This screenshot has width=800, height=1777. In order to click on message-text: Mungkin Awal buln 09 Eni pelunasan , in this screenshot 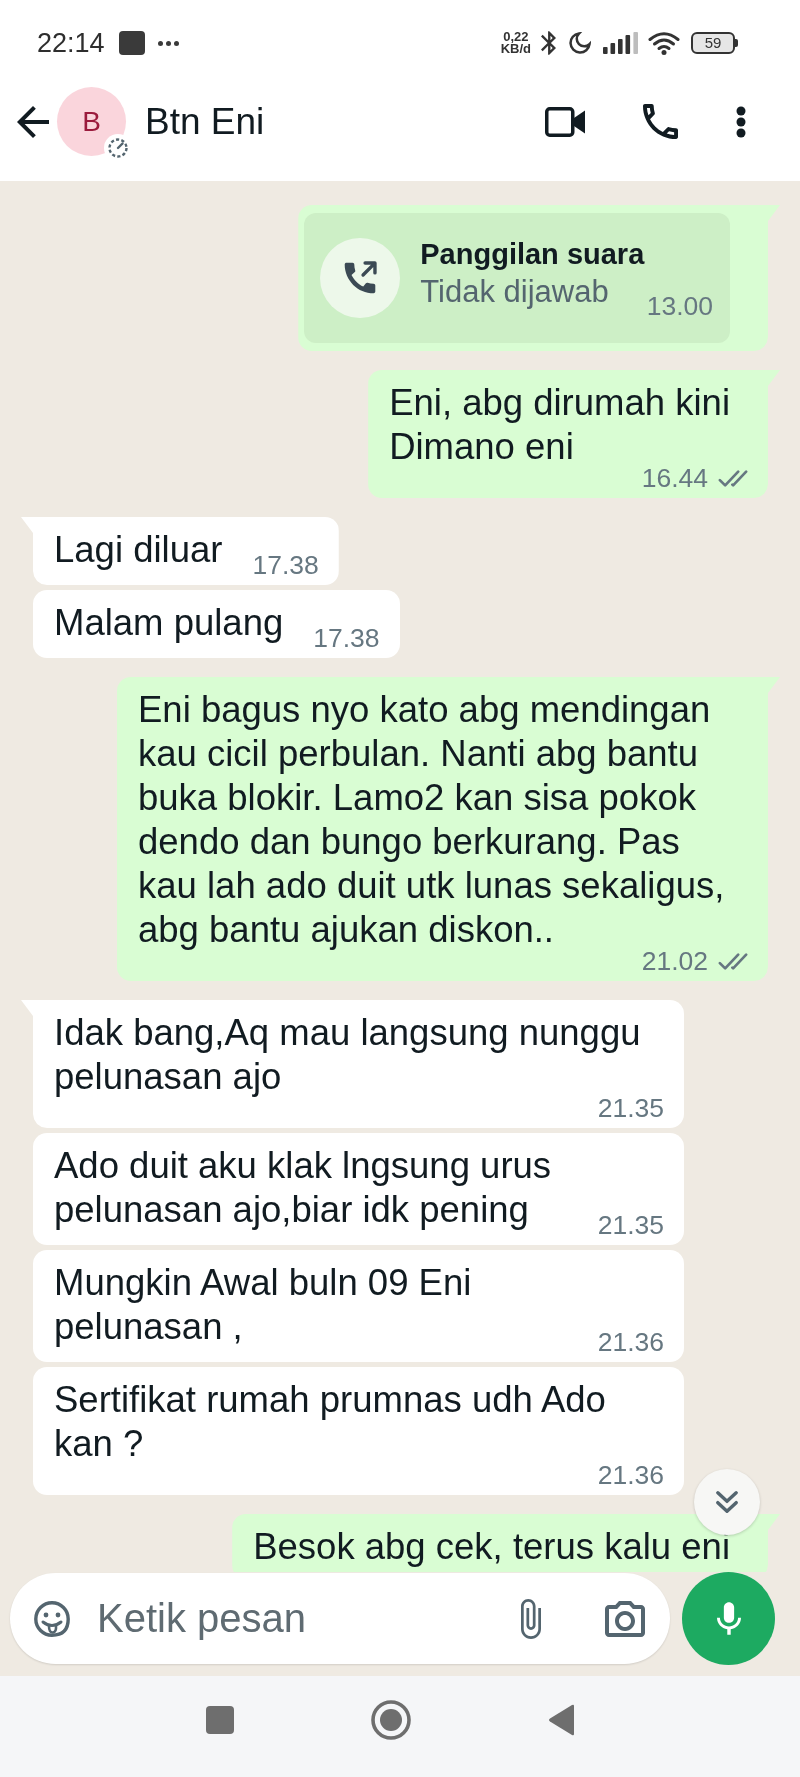, I will do `click(263, 1304)`.